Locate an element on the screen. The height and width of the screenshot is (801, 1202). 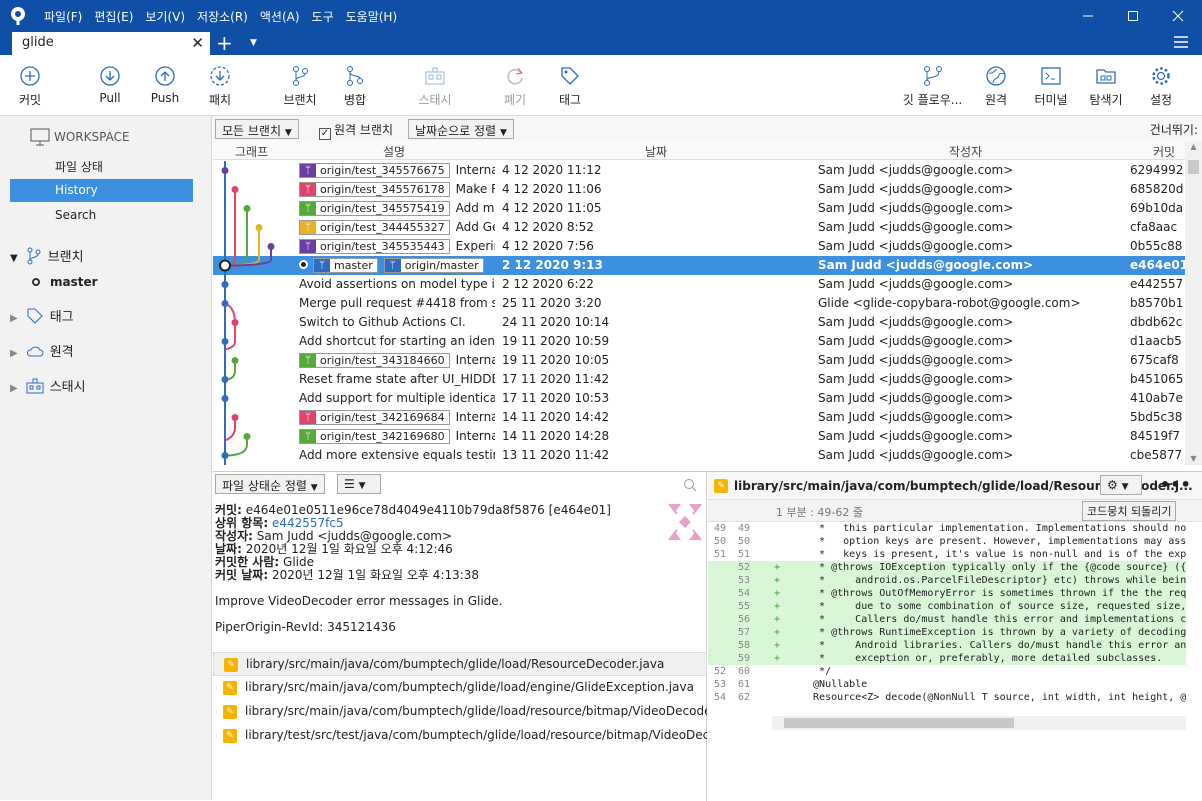
parent-link: e442557fc5 is located at coordinates (308, 523).